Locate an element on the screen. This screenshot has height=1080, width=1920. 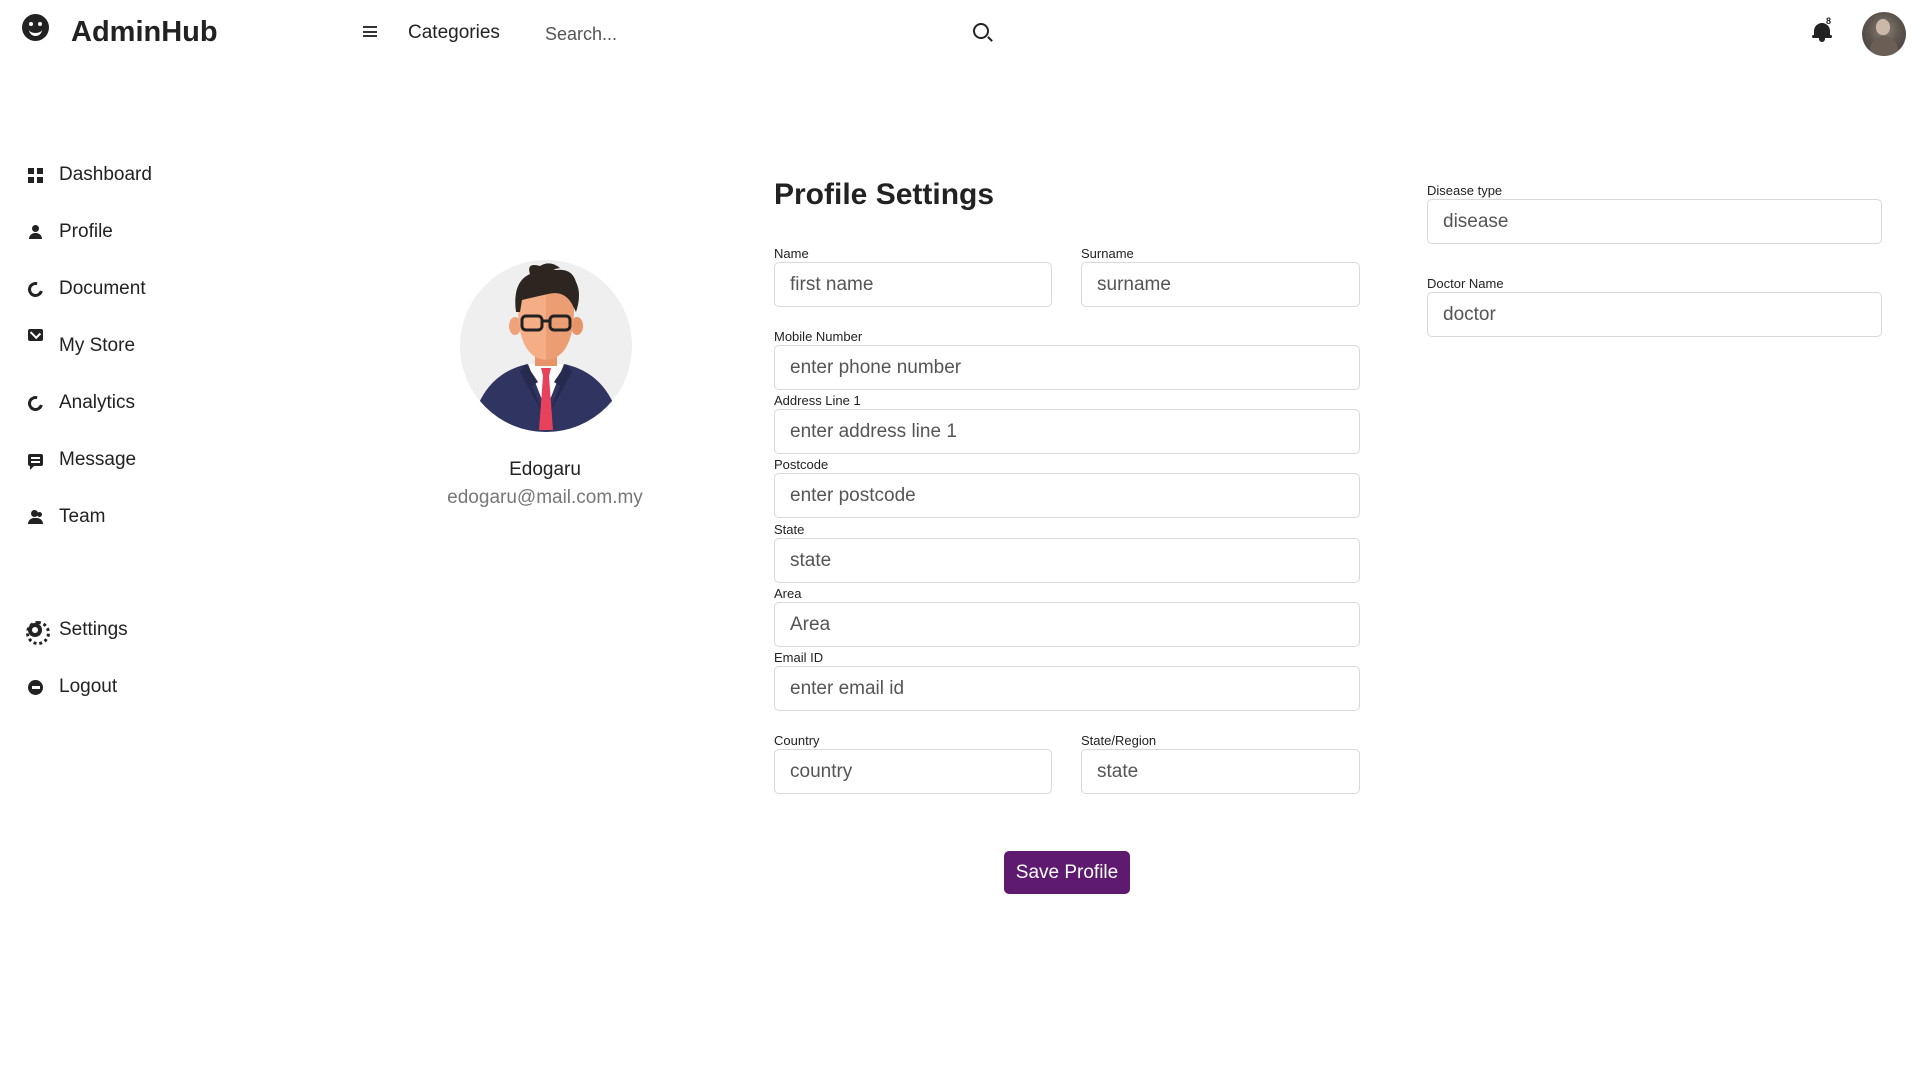
email-id-field is located at coordinates (1067, 688).